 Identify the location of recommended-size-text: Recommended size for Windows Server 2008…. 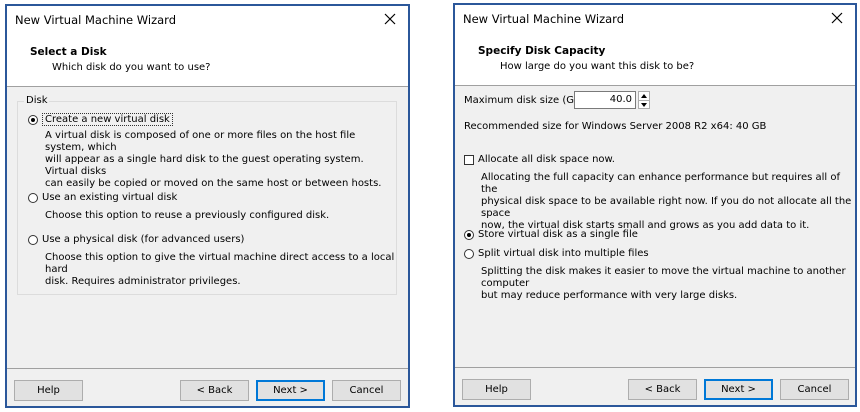
(615, 126).